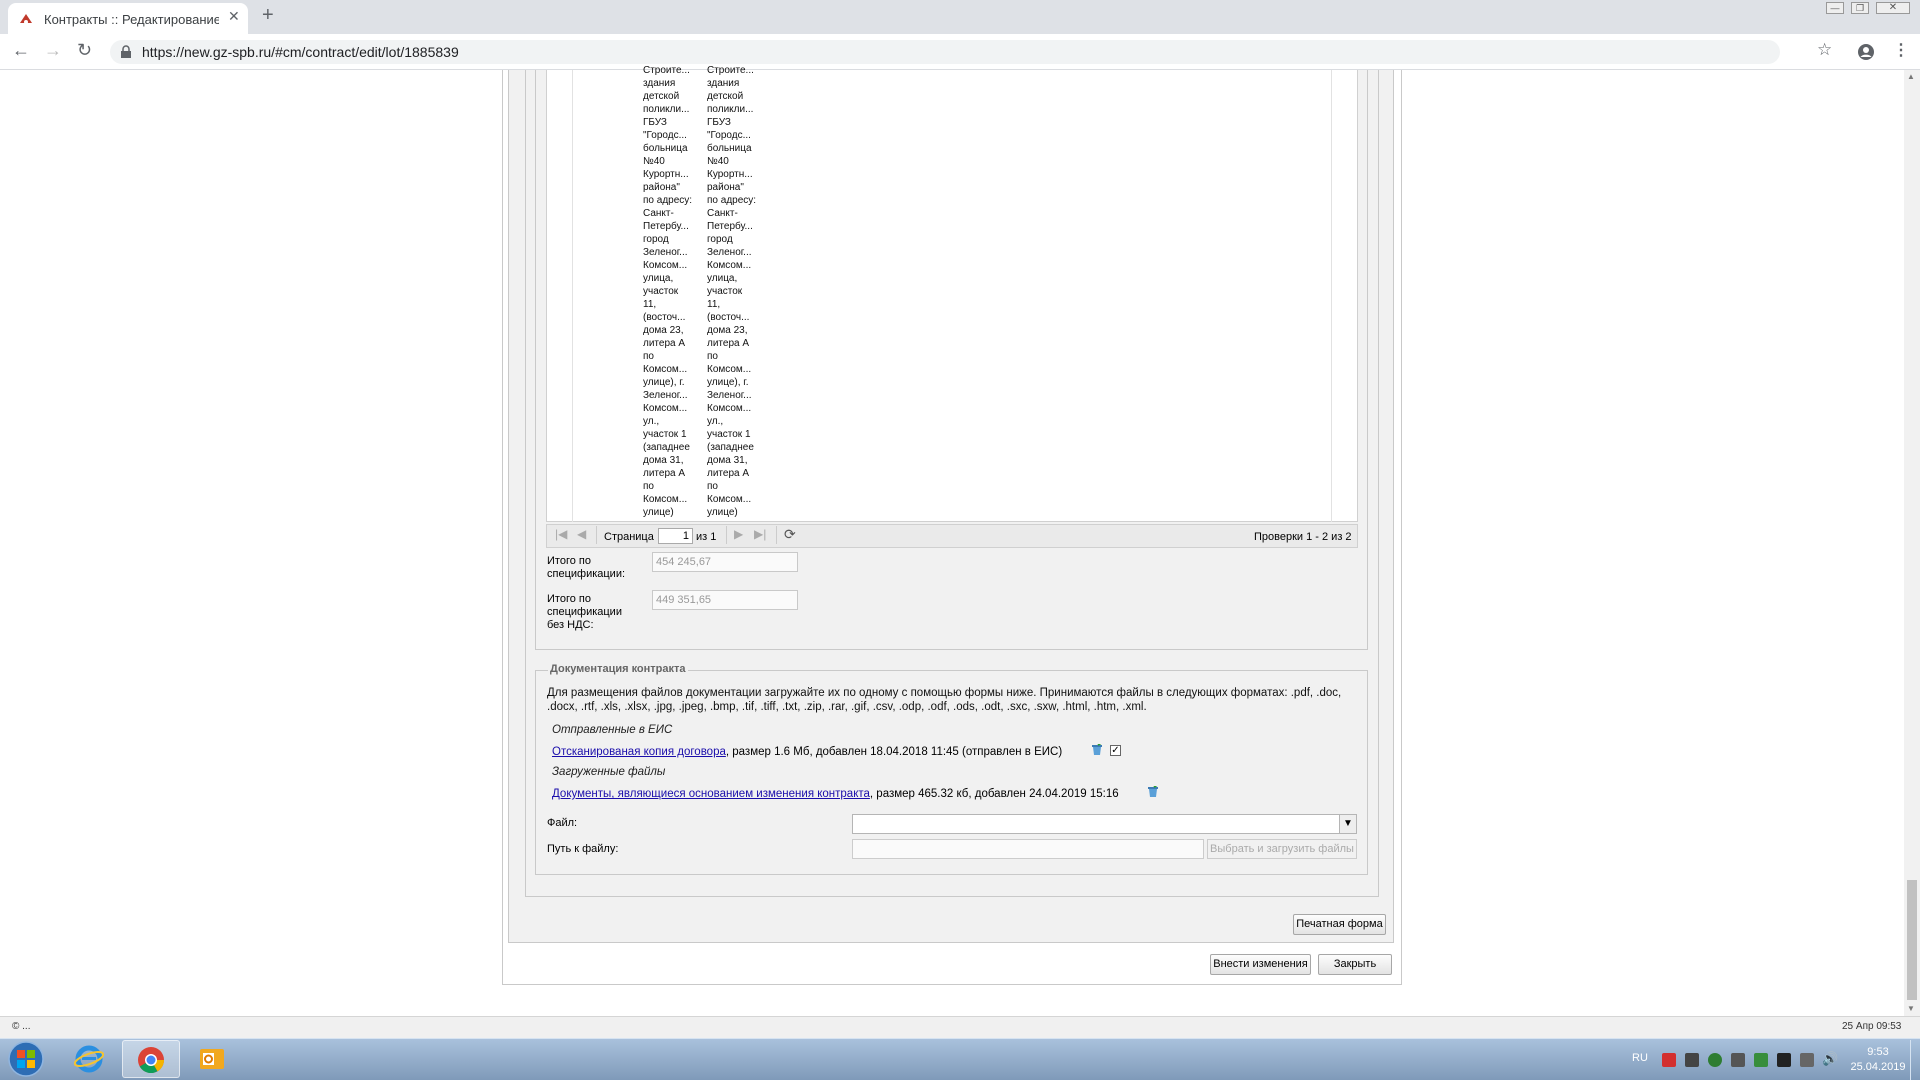  What do you see at coordinates (725, 600) in the screenshot?
I see `total-no-vat-field: 449 351,65` at bounding box center [725, 600].